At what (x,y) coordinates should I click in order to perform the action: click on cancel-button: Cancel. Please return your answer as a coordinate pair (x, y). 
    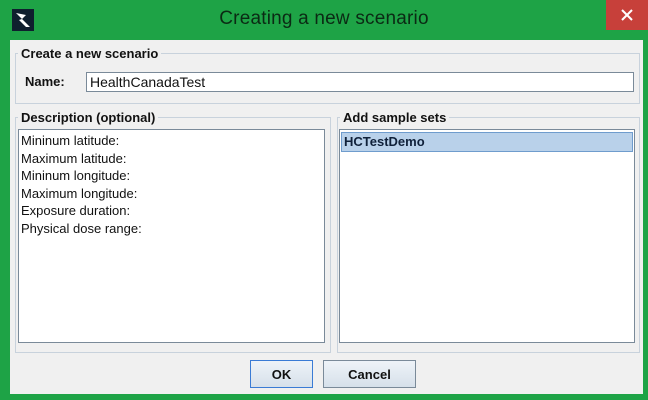
    Looking at the image, I should click on (369, 374).